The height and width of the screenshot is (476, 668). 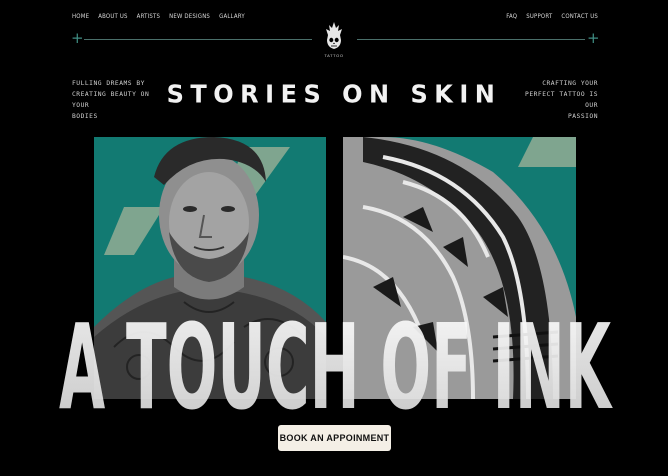 What do you see at coordinates (232, 16) in the screenshot?
I see `nav-item-gallery: GALLARY` at bounding box center [232, 16].